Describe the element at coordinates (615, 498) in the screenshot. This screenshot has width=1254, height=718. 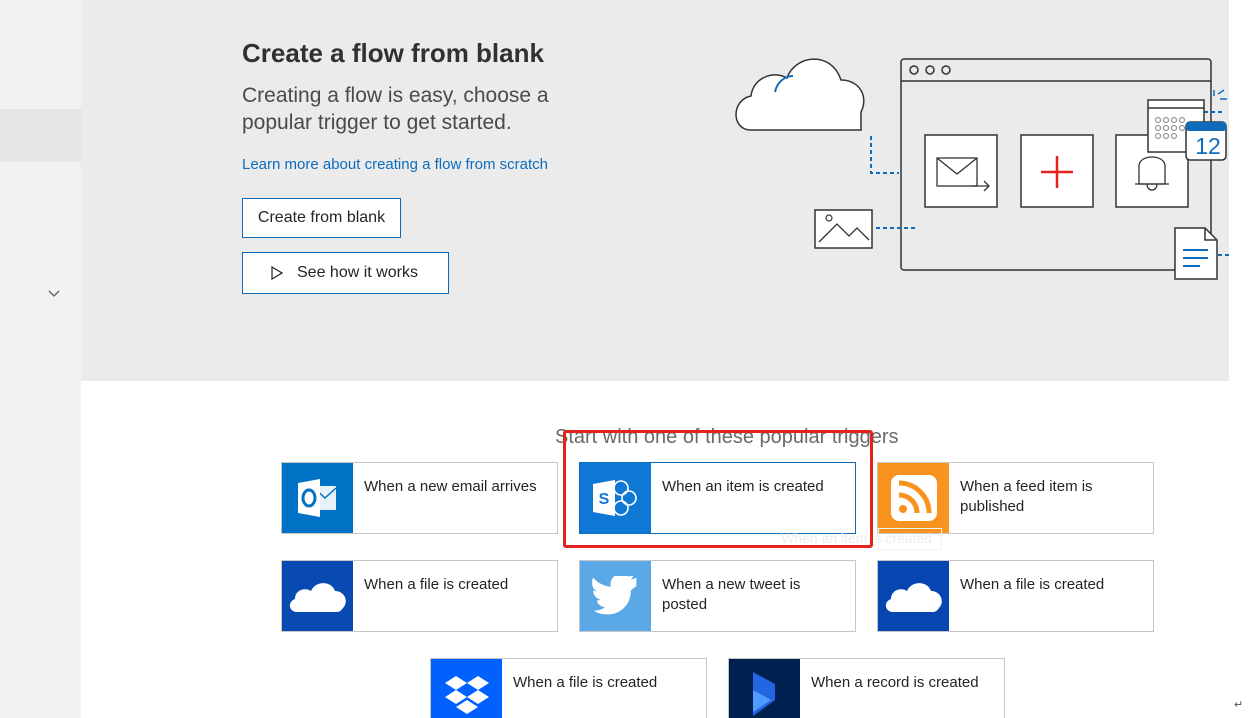
I see `sharepoint-icon: S` at that location.